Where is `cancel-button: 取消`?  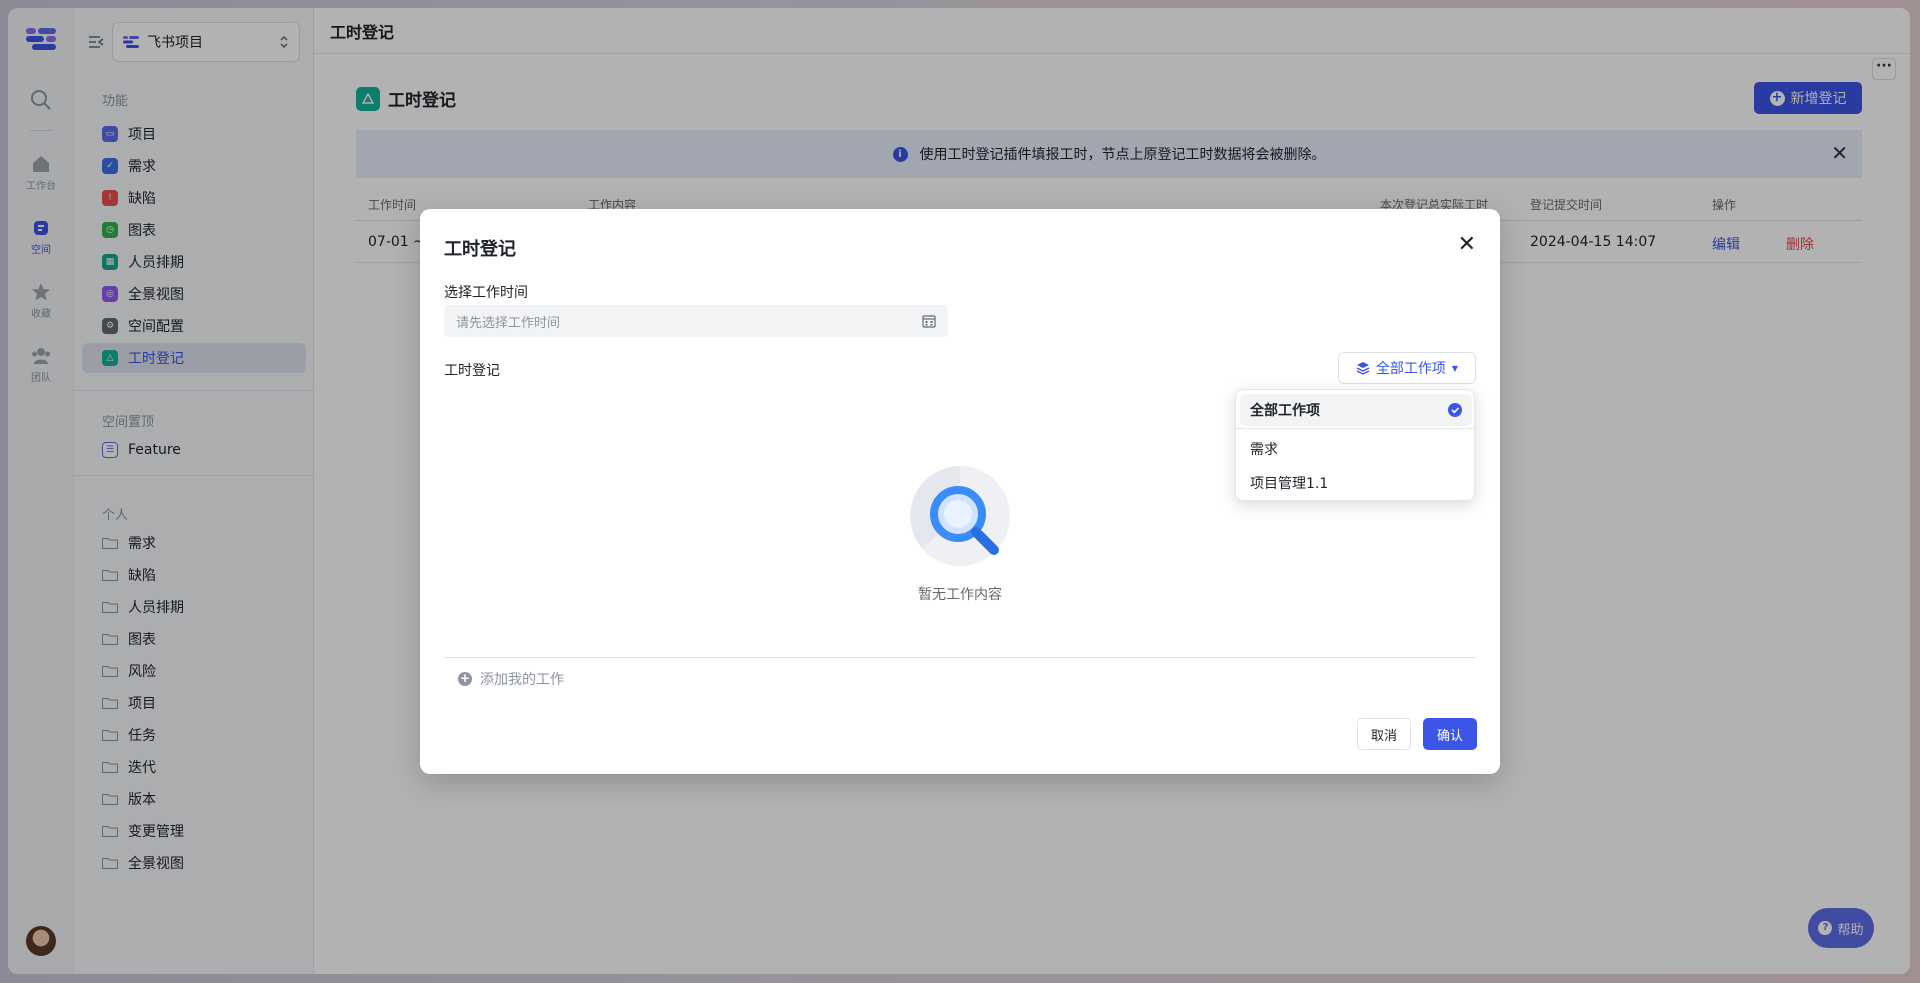 cancel-button: 取消 is located at coordinates (1384, 734).